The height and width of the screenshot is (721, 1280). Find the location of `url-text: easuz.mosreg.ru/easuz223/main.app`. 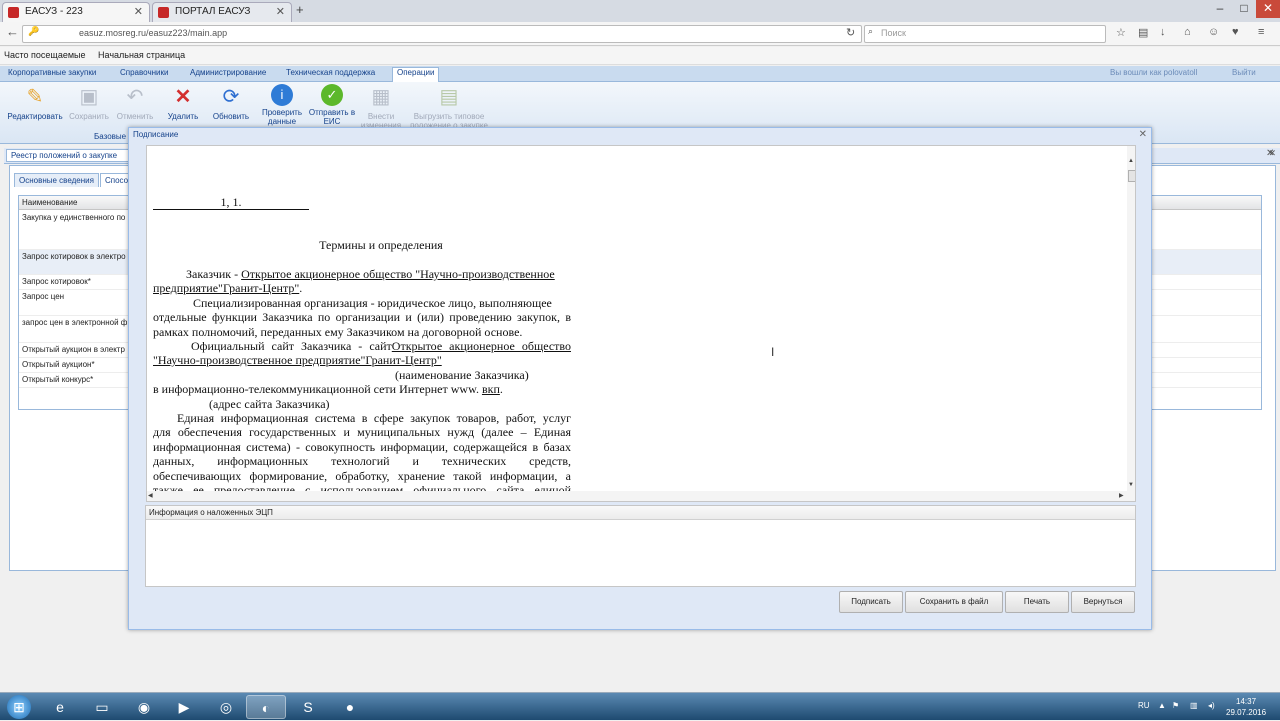

url-text: easuz.mosreg.ru/easuz223/main.app is located at coordinates (153, 33).